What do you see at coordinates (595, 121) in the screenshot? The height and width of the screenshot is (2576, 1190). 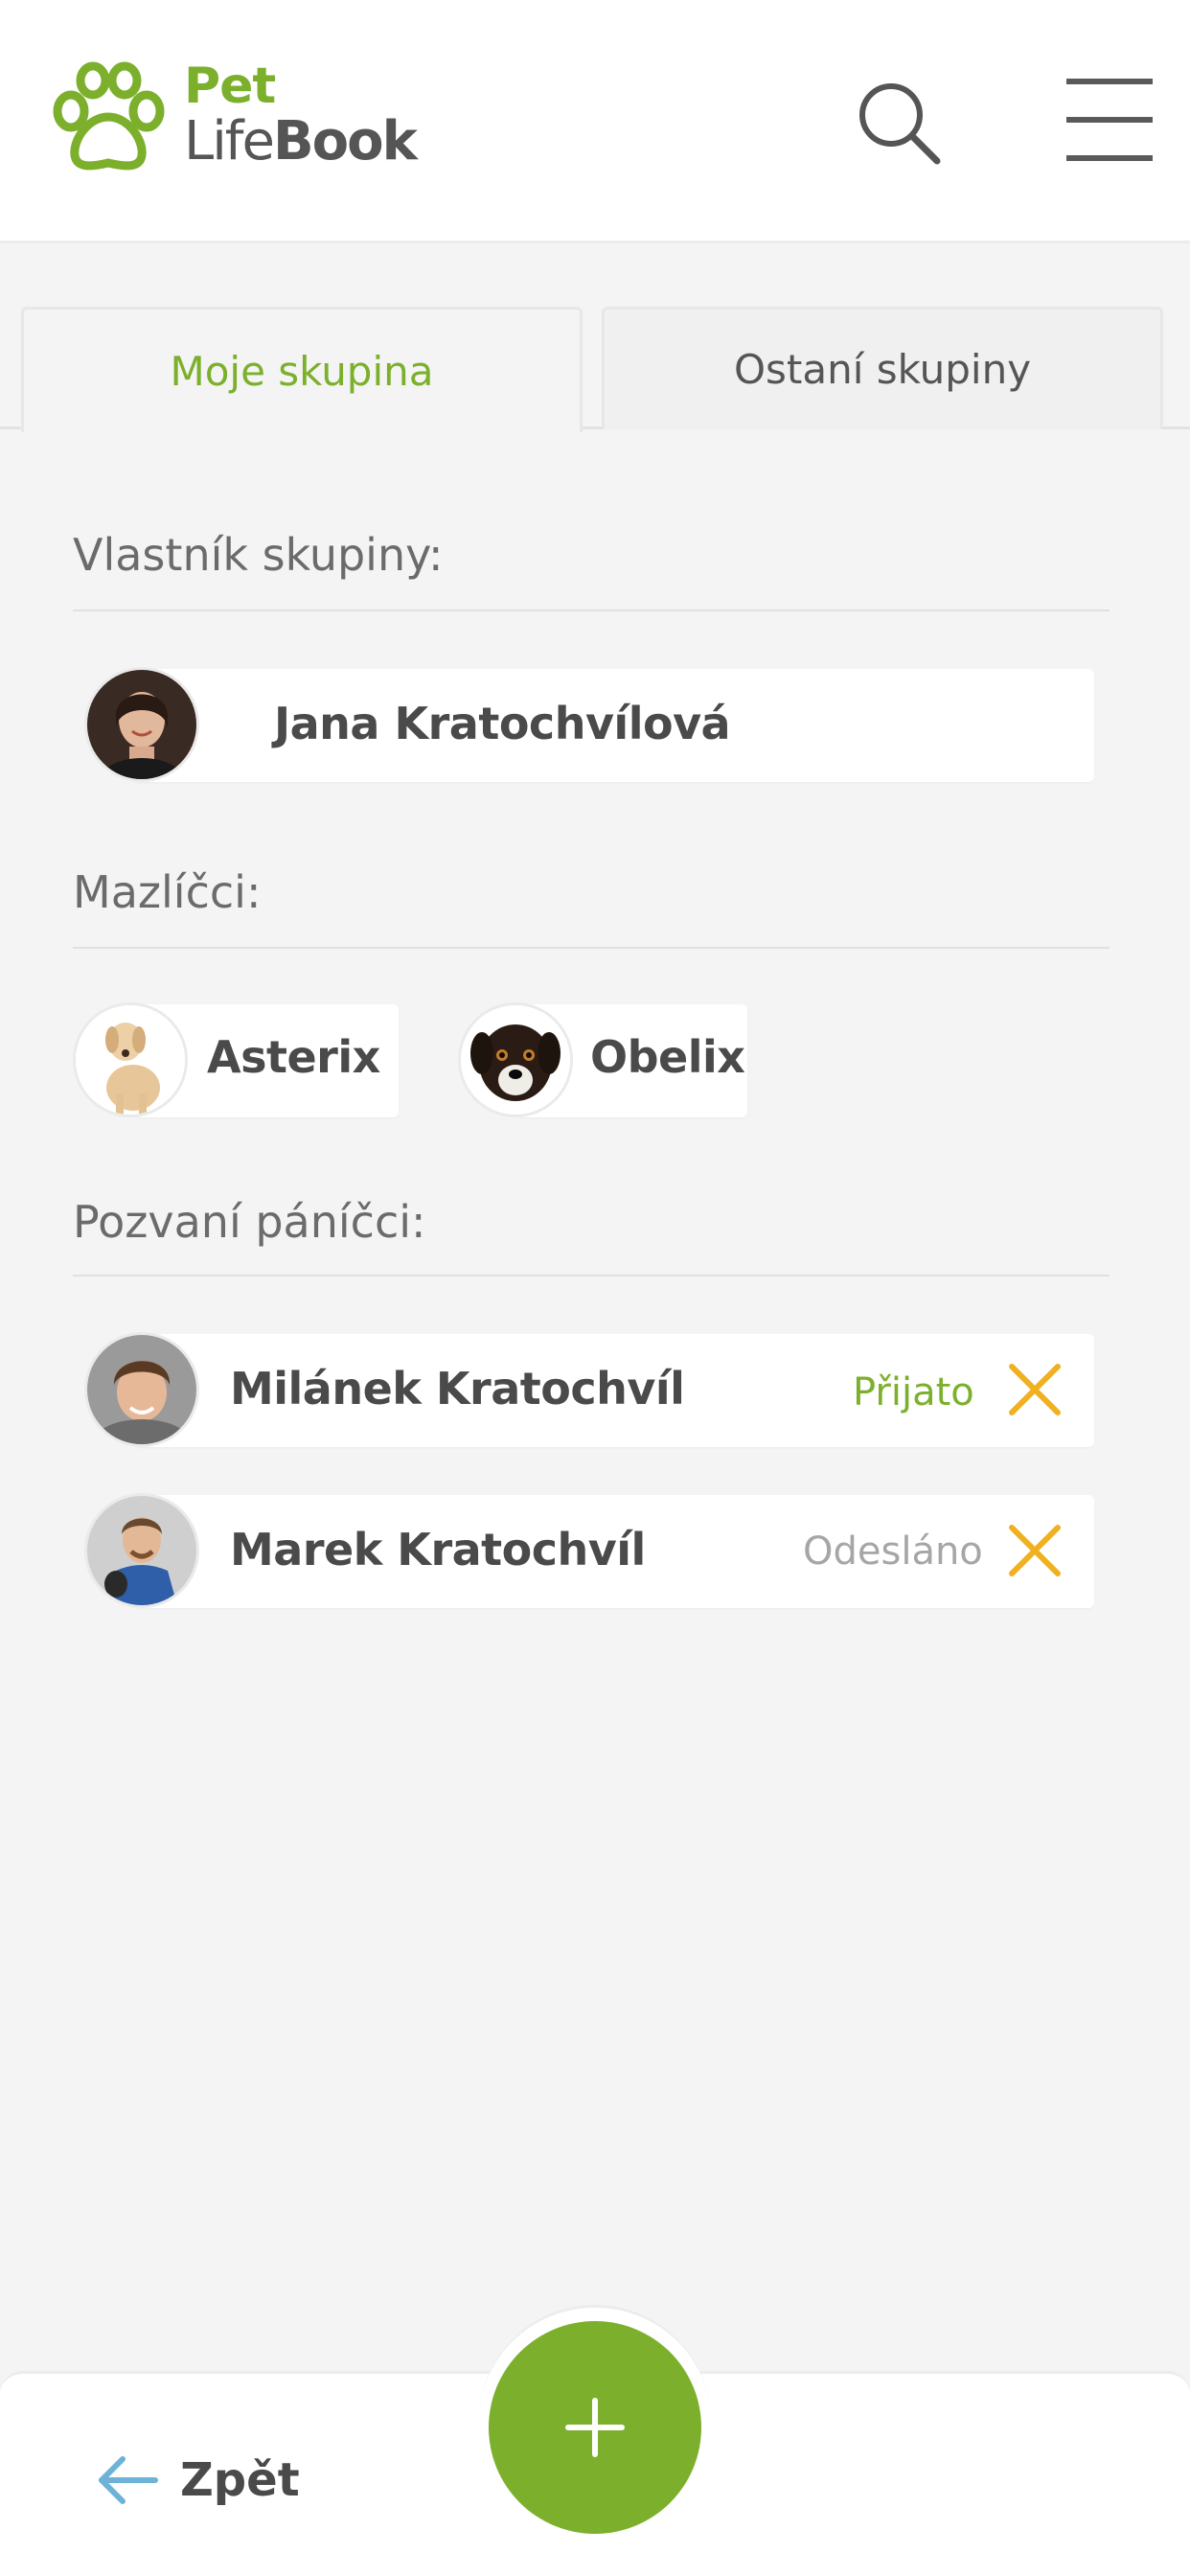 I see `app-header: Pet LifeBook` at bounding box center [595, 121].